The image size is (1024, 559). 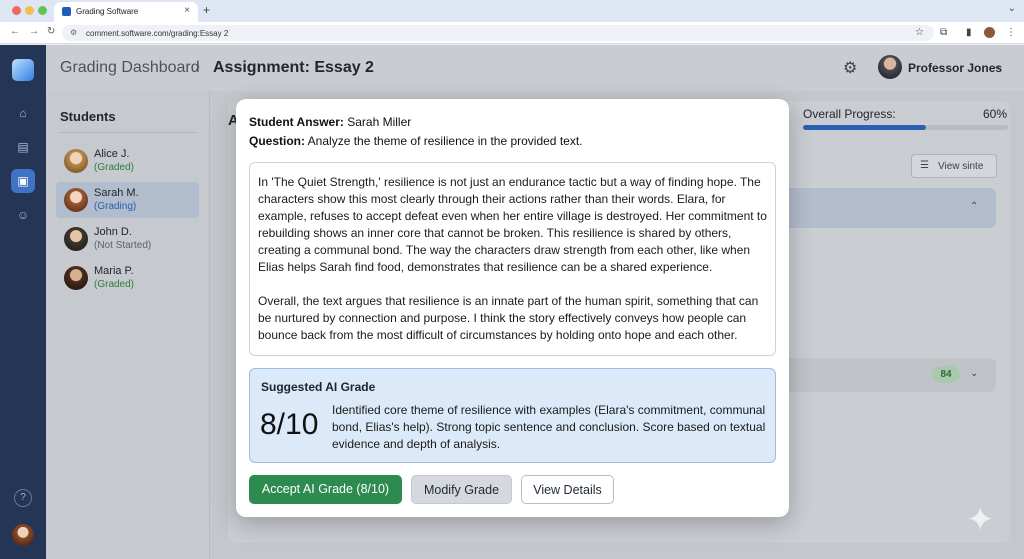 What do you see at coordinates (850, 68) in the screenshot?
I see `settings-gear-icon: ⚙` at bounding box center [850, 68].